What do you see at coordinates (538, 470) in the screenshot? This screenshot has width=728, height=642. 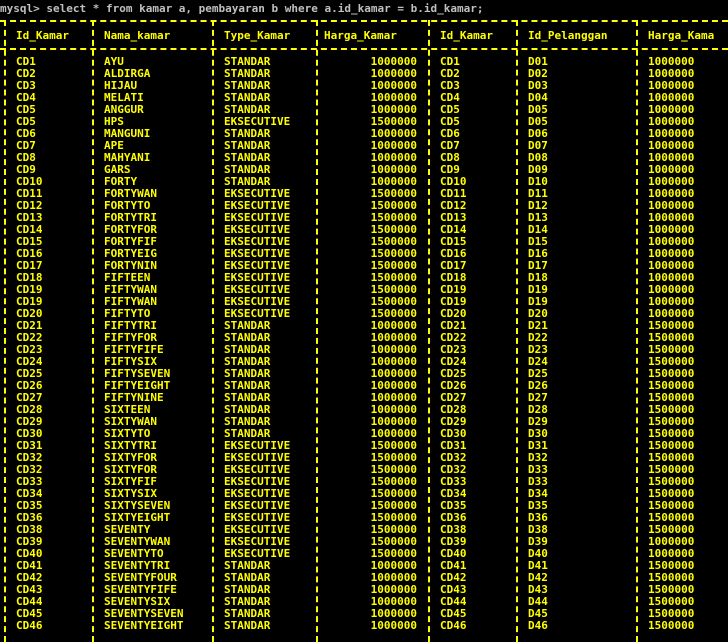 I see `cell-id-pelanggan: D33` at bounding box center [538, 470].